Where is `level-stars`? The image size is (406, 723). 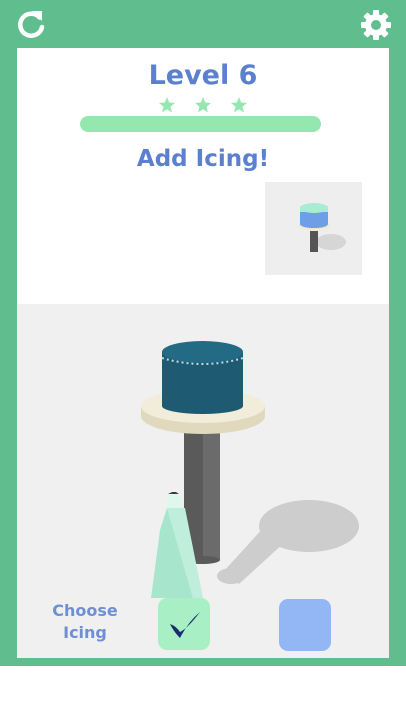 level-stars is located at coordinates (203, 106).